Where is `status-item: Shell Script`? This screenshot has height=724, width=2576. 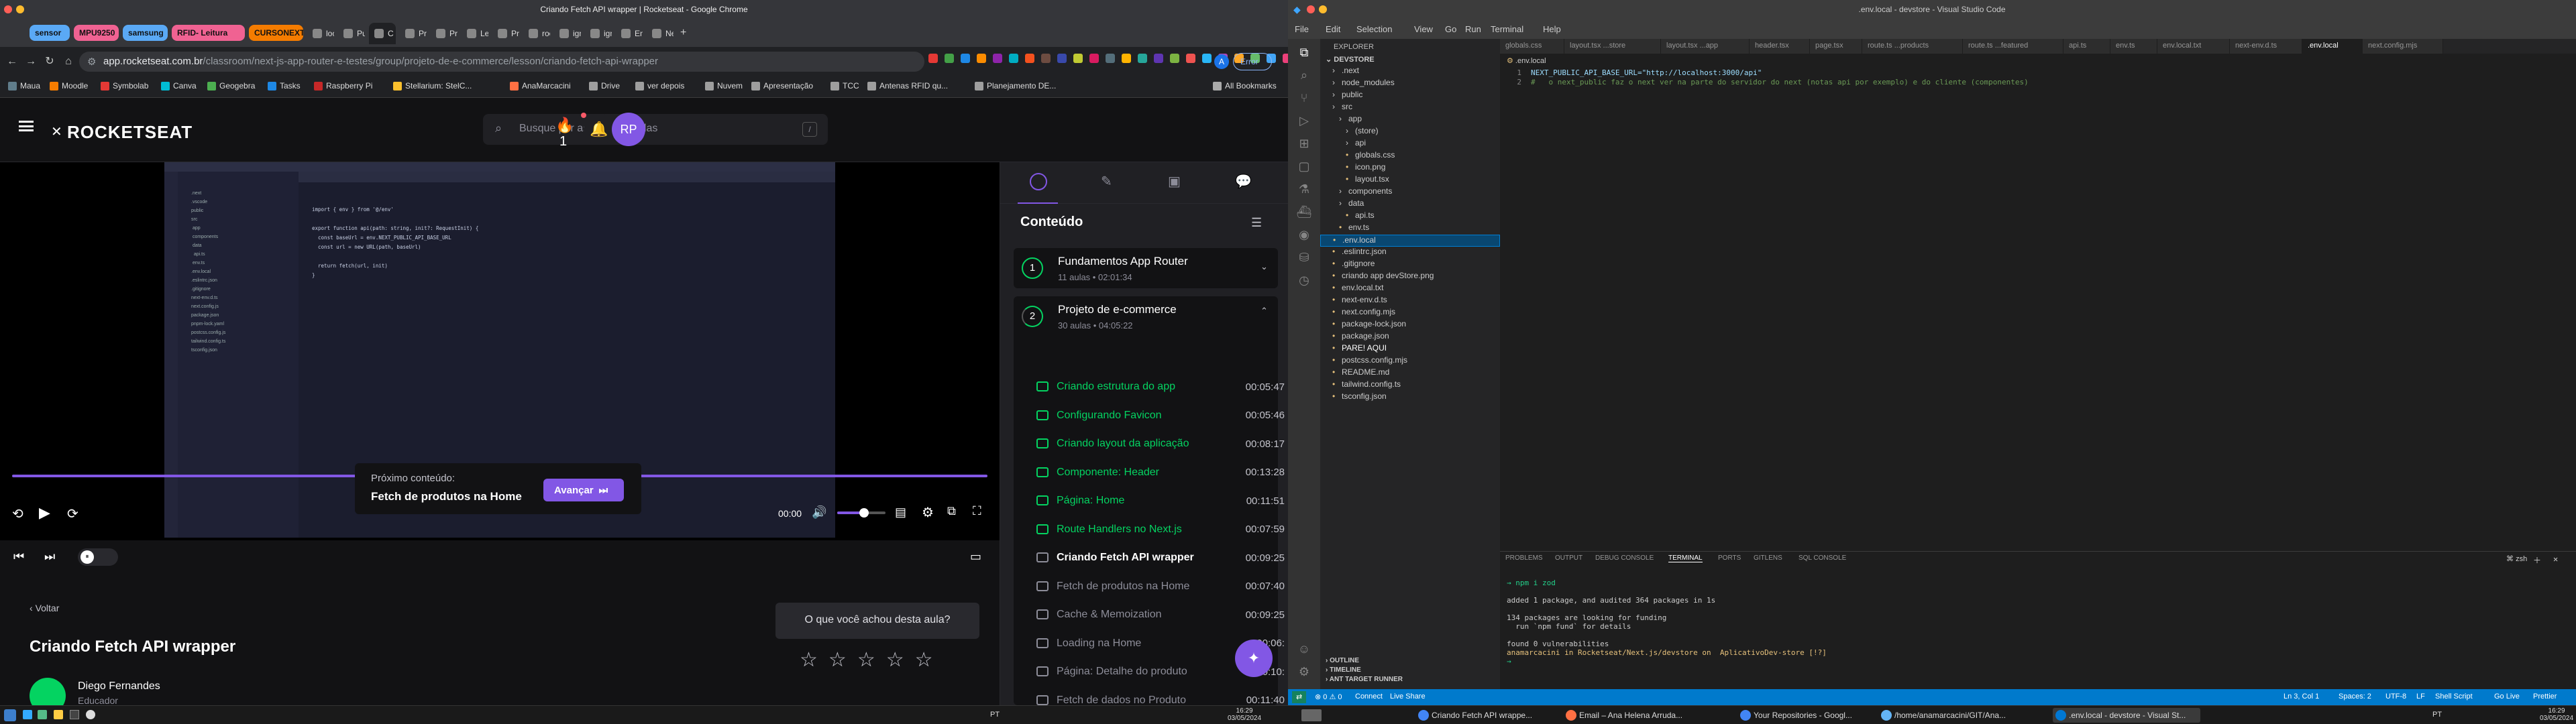 status-item: Shell Script is located at coordinates (2454, 696).